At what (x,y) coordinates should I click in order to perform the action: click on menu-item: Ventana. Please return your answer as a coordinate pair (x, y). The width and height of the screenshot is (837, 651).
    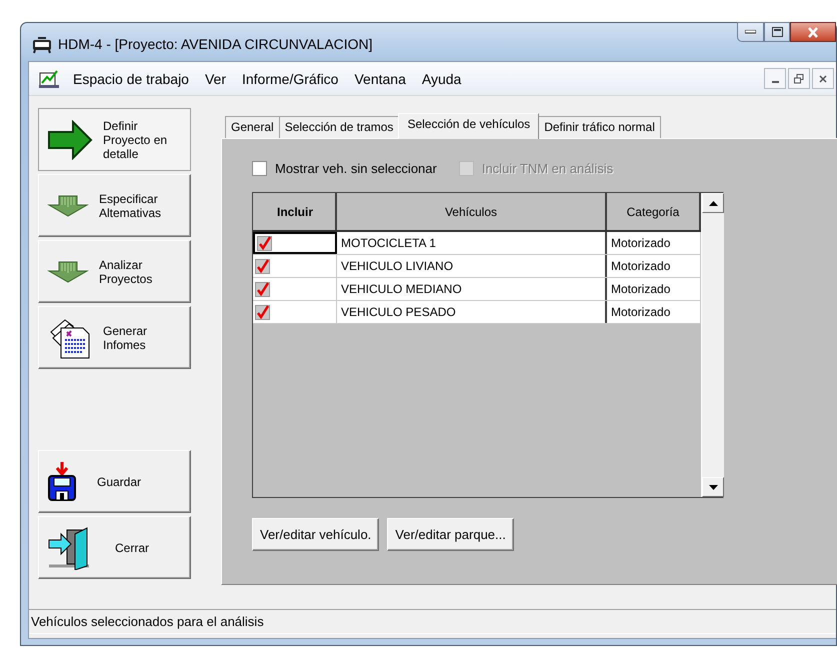
    Looking at the image, I should click on (380, 78).